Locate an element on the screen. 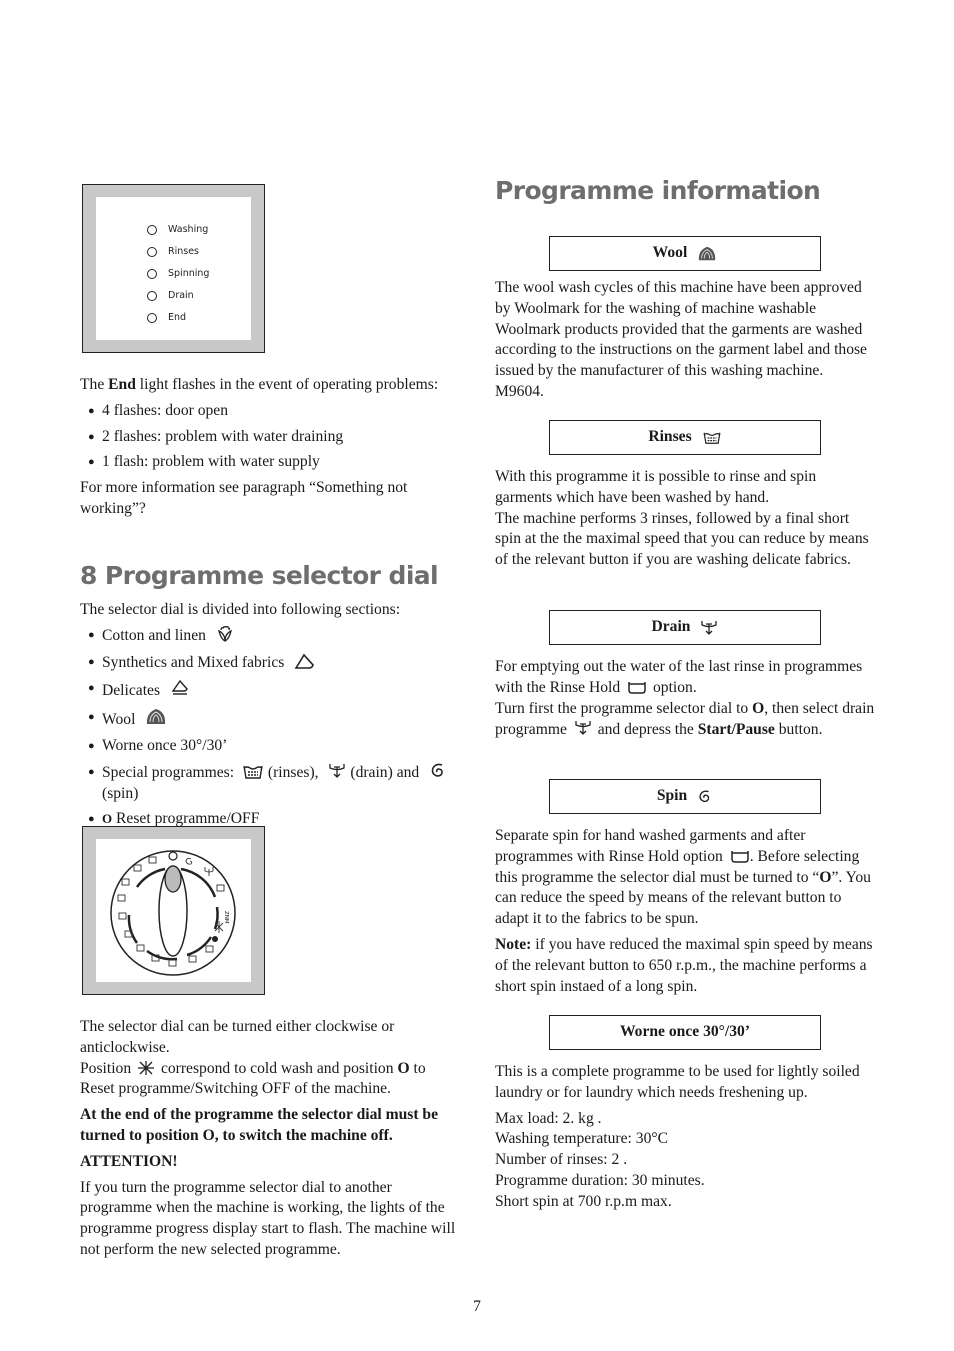  section-heading: 8 Programme selector dial is located at coordinates (259, 575).